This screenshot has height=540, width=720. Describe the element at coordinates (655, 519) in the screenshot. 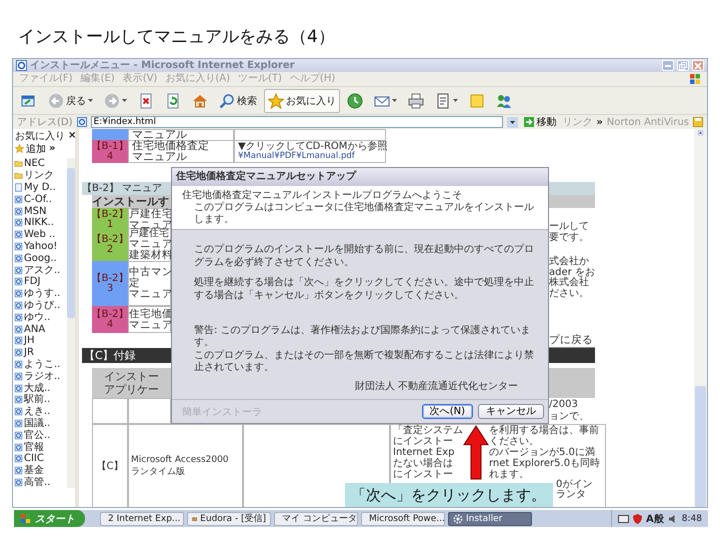

I see `input-mode-indicator: A般` at that location.